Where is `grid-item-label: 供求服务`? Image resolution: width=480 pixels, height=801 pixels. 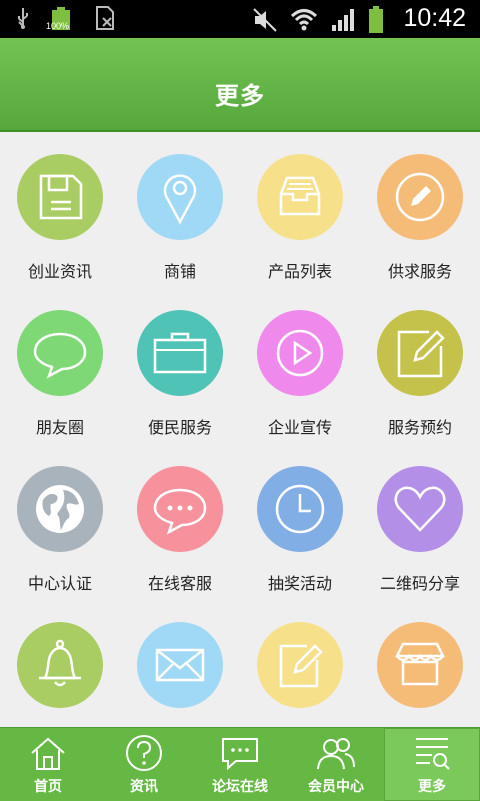 grid-item-label: 供求服务 is located at coordinates (419, 271).